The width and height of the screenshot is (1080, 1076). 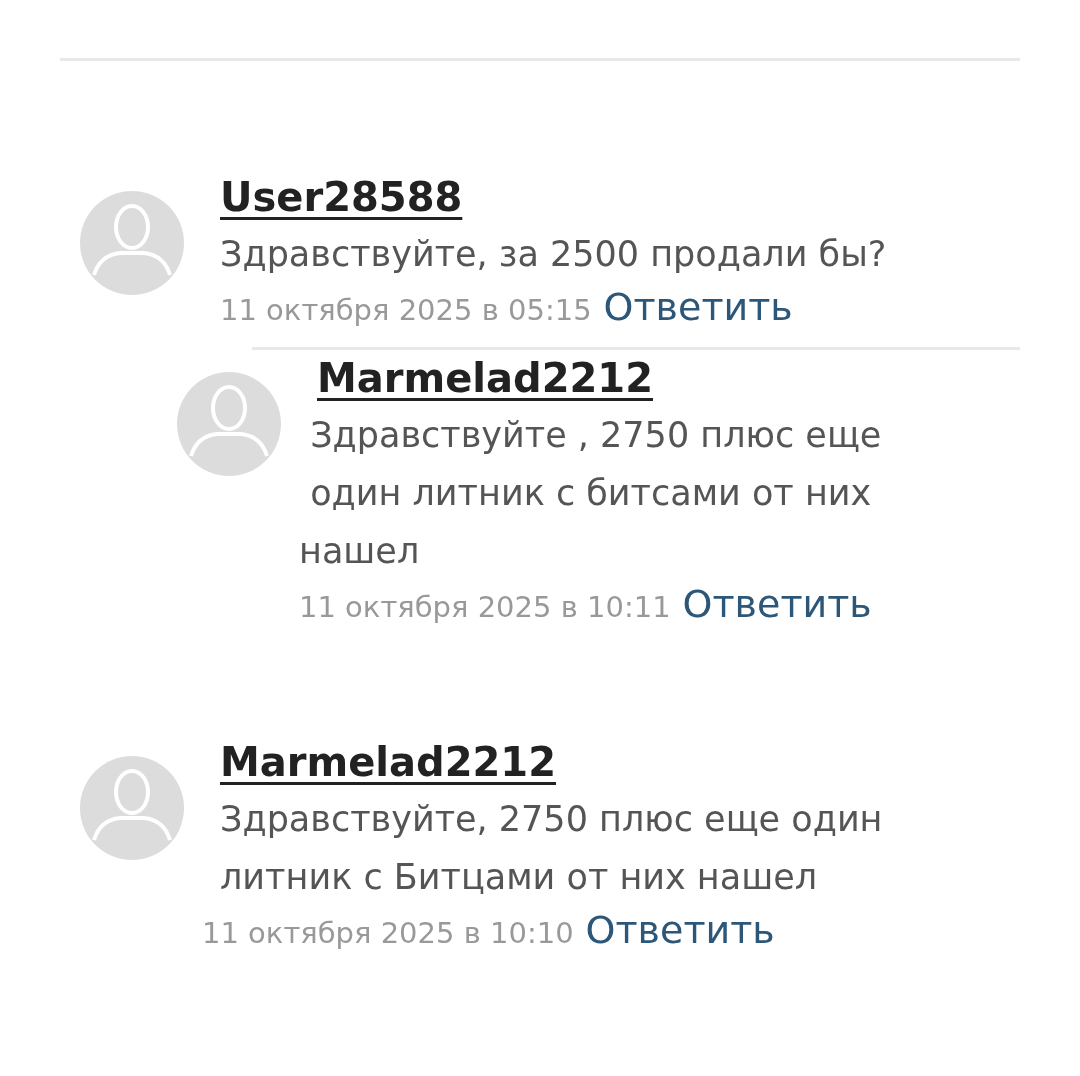 What do you see at coordinates (388, 933) in the screenshot?
I see `comment-date: 11 октября 2025 в 10:10` at bounding box center [388, 933].